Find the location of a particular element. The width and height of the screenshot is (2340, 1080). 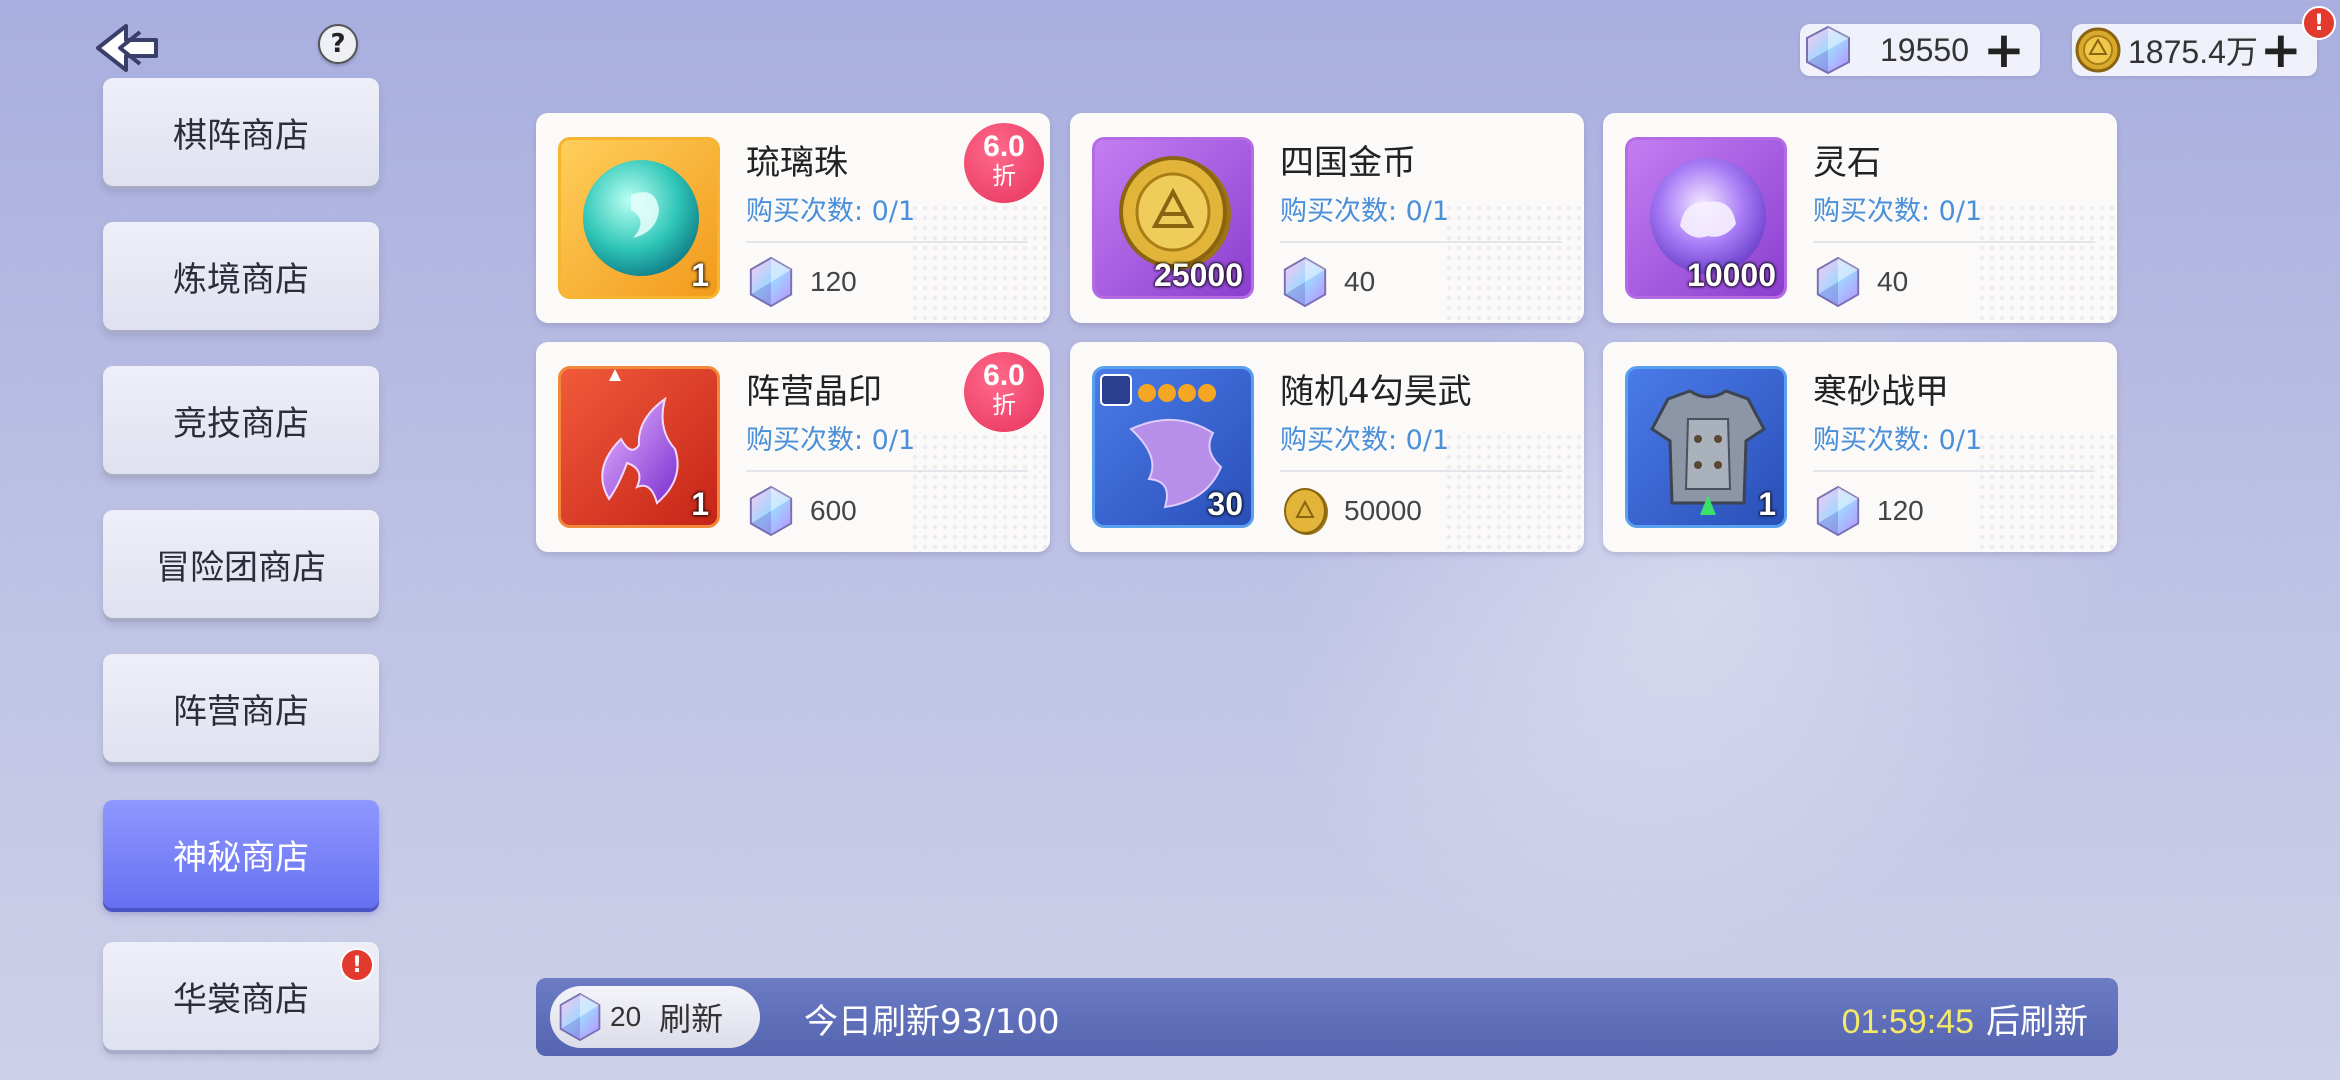

price-value: 50000 is located at coordinates (1383, 510).